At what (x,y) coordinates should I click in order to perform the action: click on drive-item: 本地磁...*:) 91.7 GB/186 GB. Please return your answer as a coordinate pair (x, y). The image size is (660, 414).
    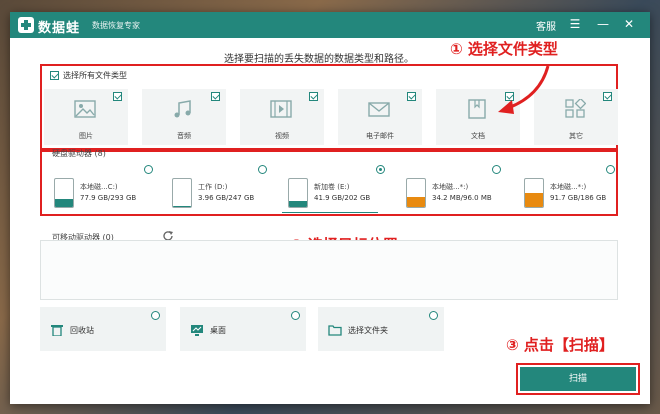
    Looking at the image, I should click on (576, 190).